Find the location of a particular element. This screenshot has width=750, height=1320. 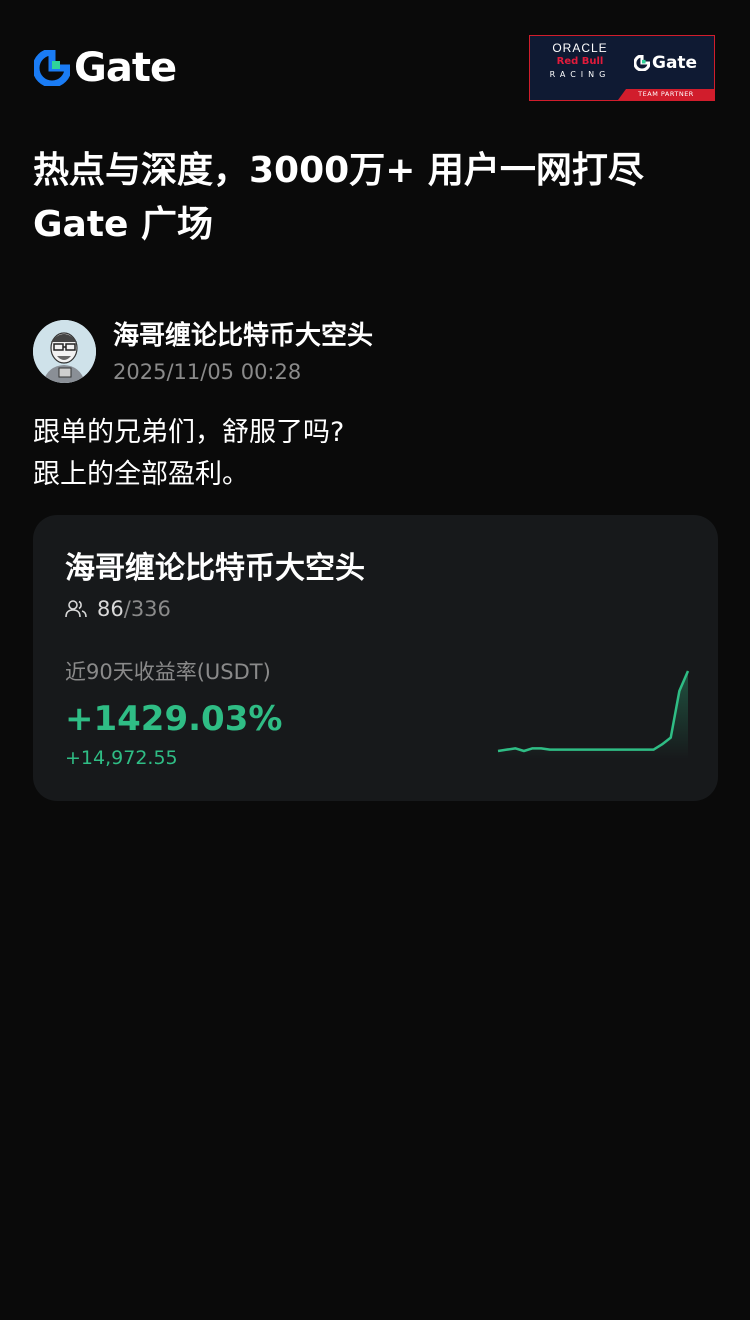

gate-logo-icon is located at coordinates (52, 68).